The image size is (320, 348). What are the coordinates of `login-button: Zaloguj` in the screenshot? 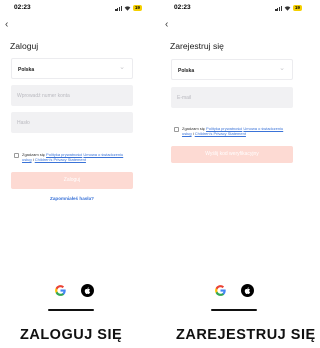 It's located at (72, 180).